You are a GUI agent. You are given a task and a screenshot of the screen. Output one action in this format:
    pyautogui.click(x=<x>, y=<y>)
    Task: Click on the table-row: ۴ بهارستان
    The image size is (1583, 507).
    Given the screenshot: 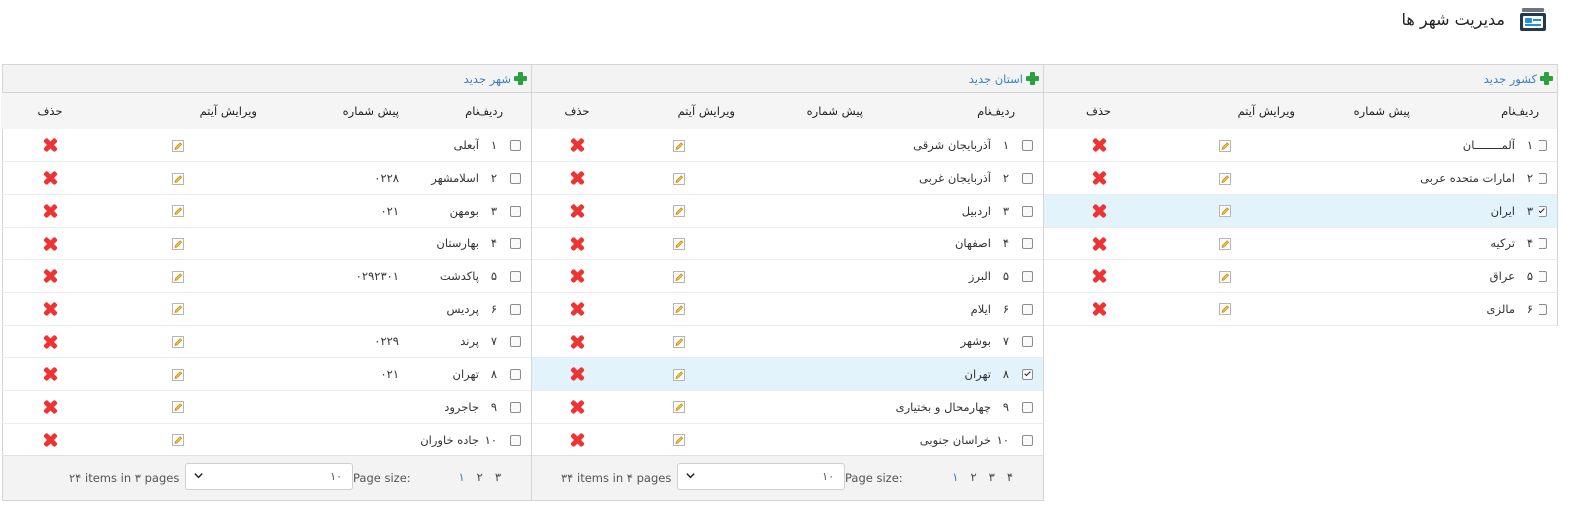 What is the action you would take?
    pyautogui.click(x=266, y=243)
    